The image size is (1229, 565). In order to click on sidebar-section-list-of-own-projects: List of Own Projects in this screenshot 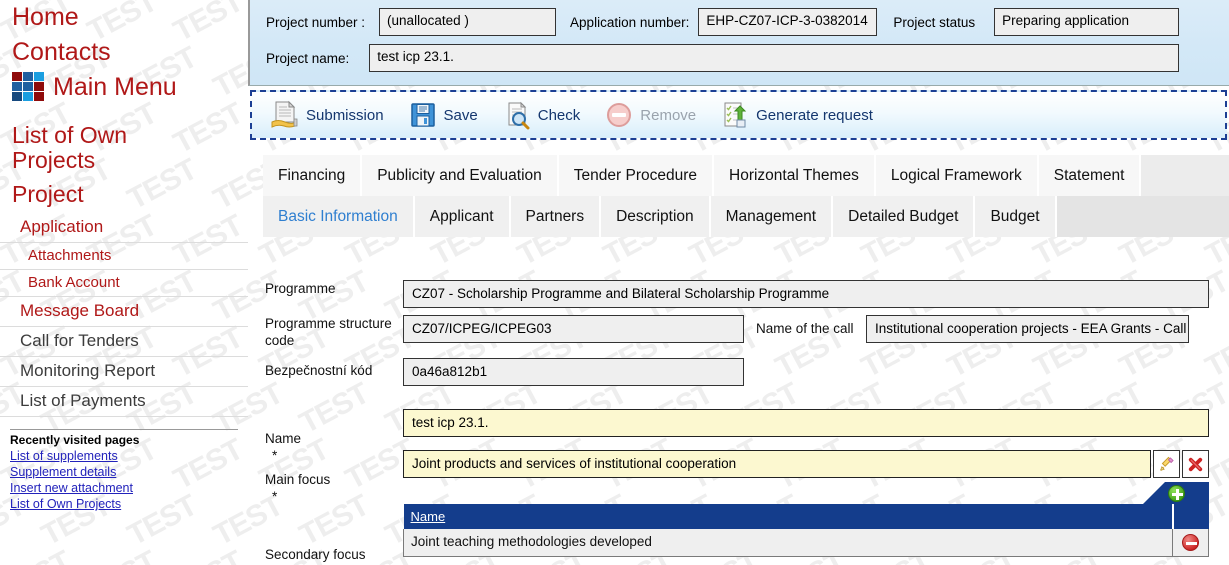, I will do `click(90, 148)`.